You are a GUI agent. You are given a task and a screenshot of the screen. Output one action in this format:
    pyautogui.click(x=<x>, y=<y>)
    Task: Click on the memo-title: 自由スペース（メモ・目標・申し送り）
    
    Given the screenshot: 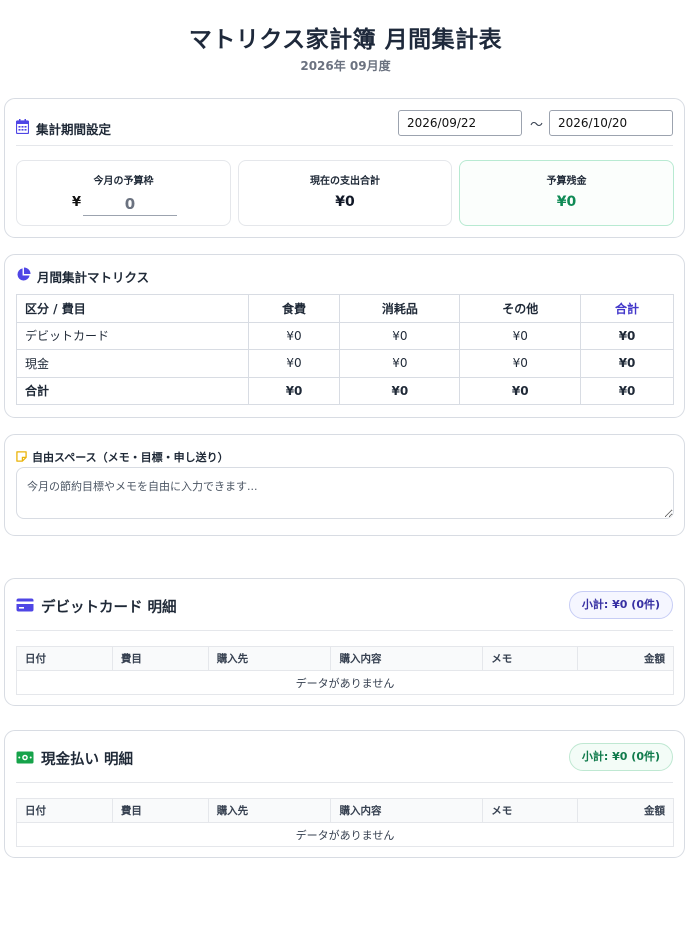 What is the action you would take?
    pyautogui.click(x=130, y=457)
    